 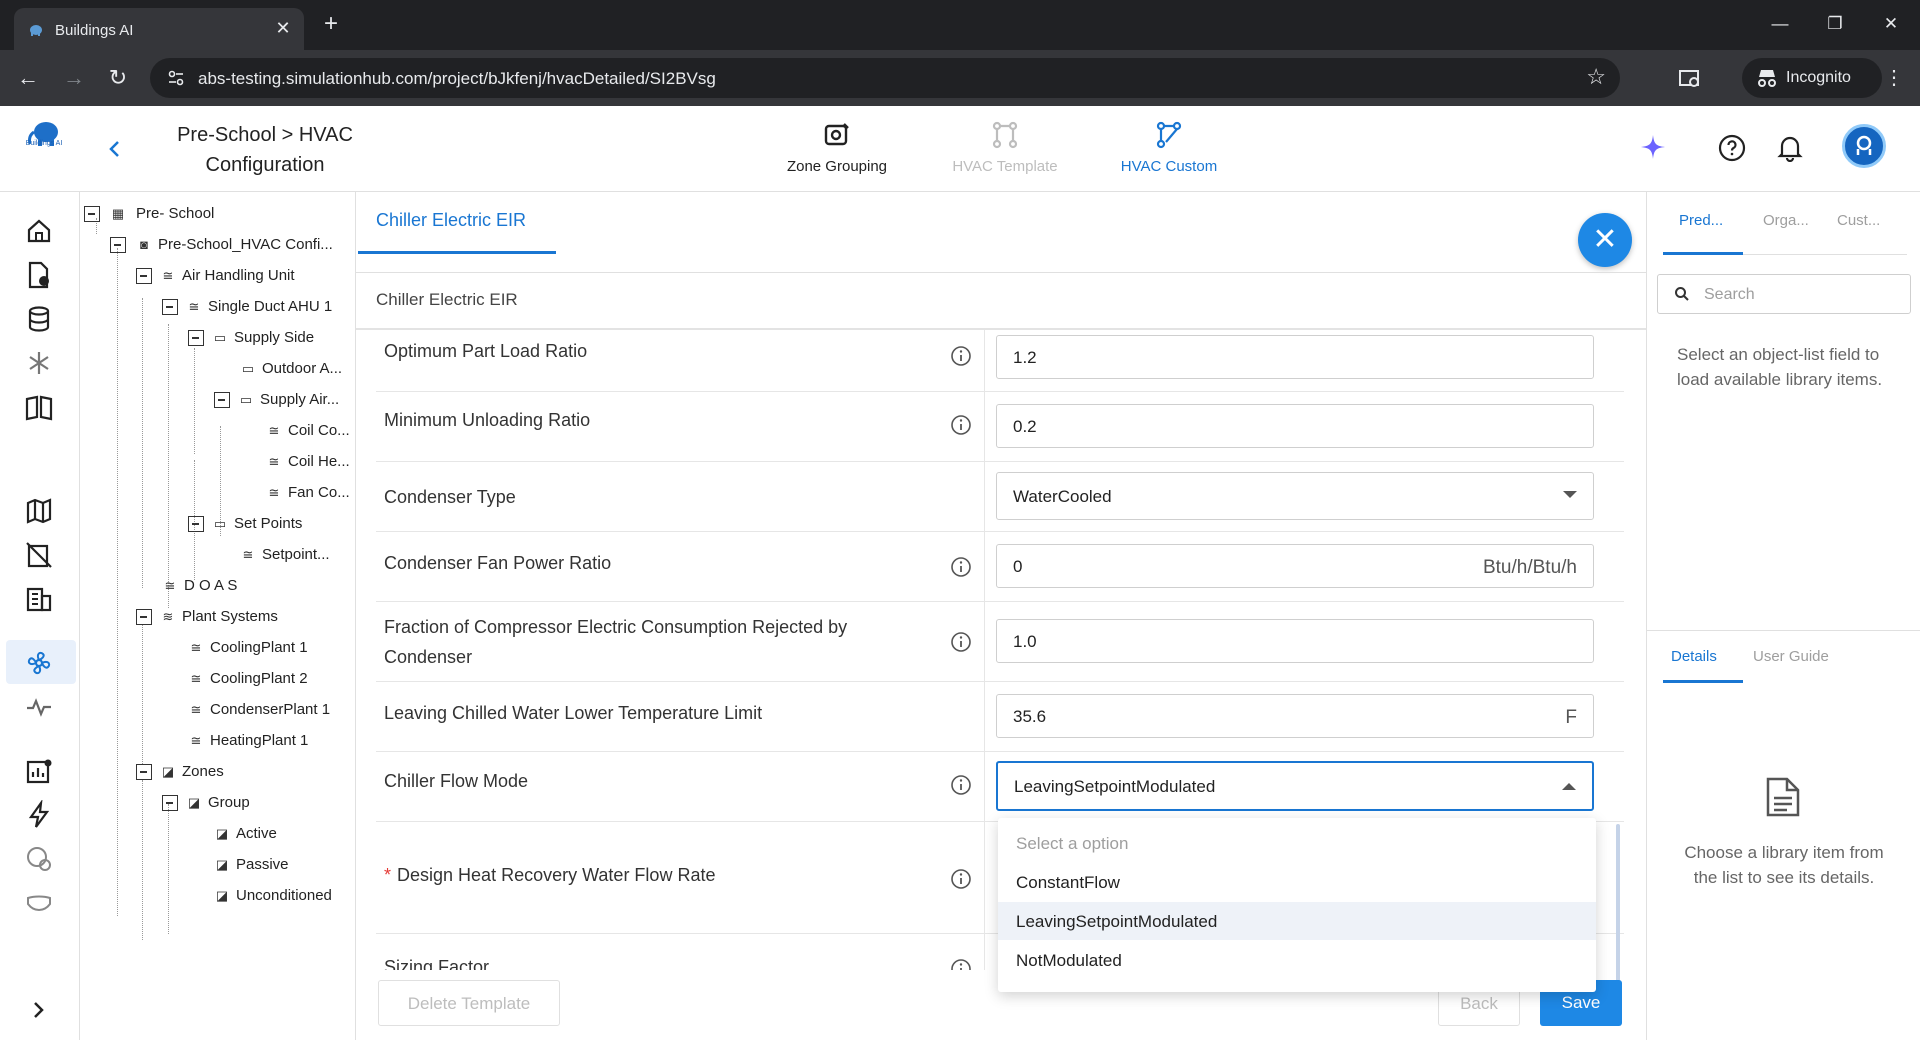 What do you see at coordinates (39, 319) in the screenshot?
I see `database-icon` at bounding box center [39, 319].